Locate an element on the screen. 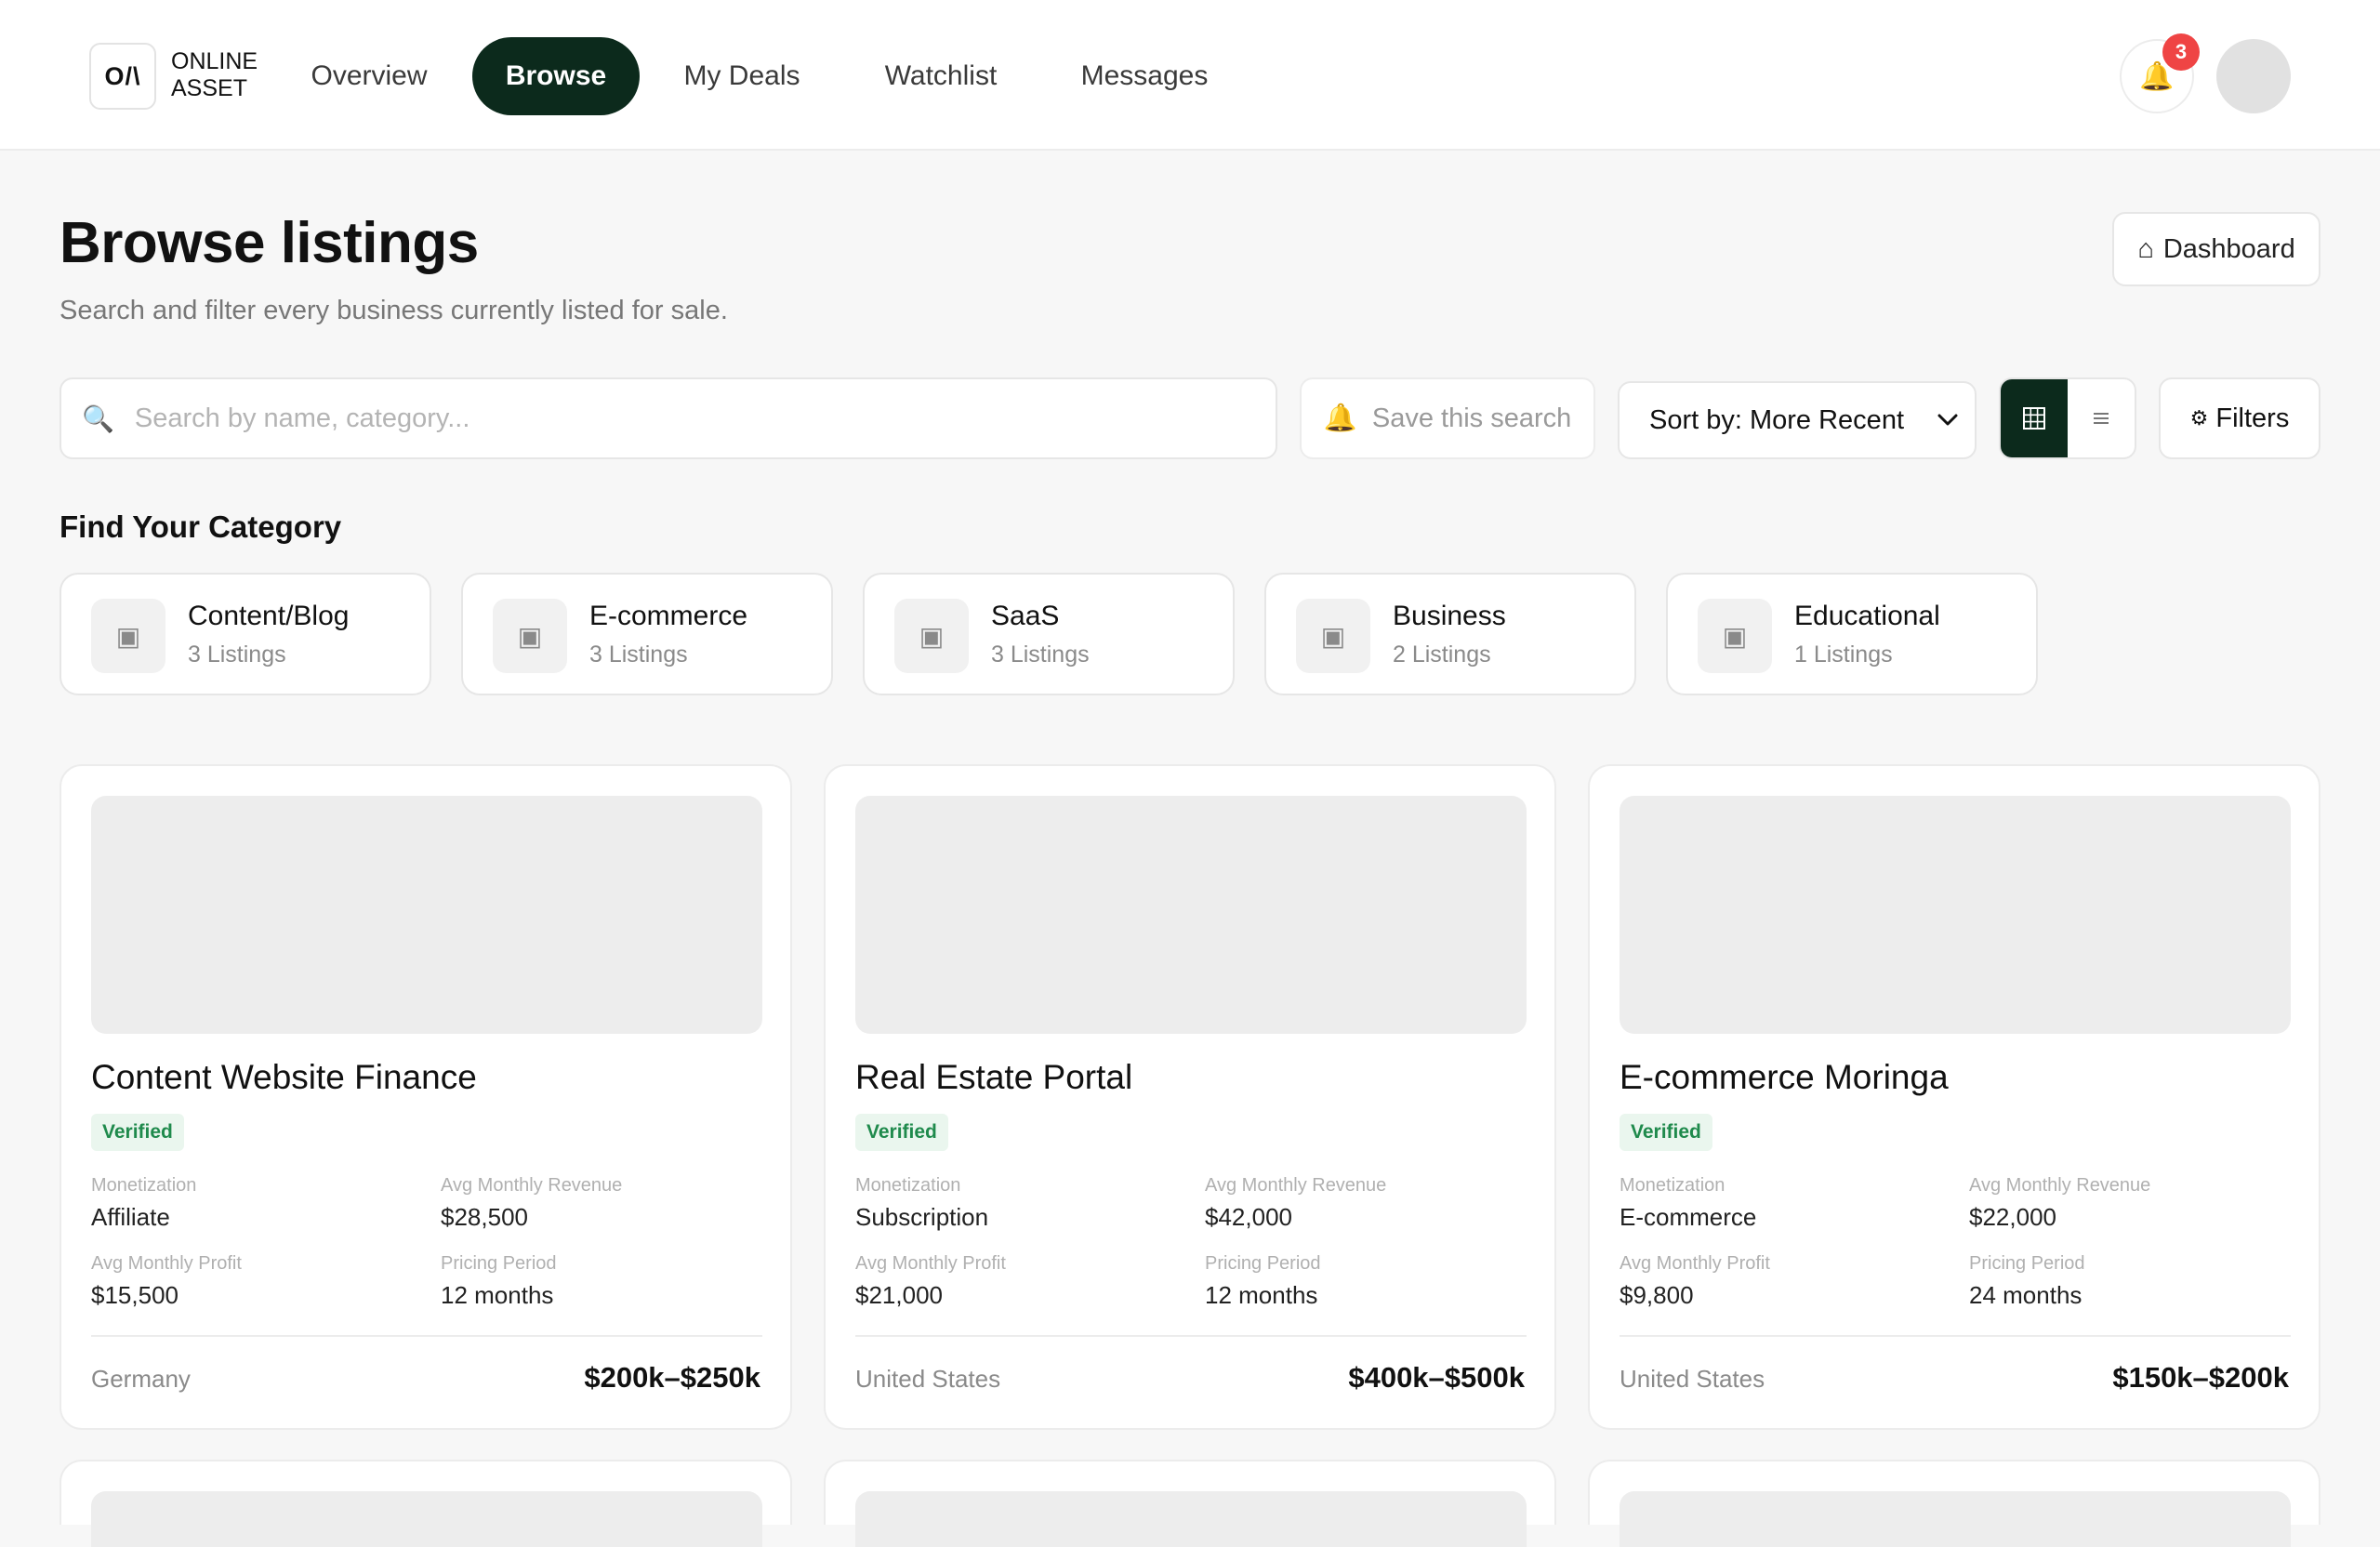 This screenshot has height=1547, width=2380. dashboard-button-label: Dashboard is located at coordinates (2228, 249).